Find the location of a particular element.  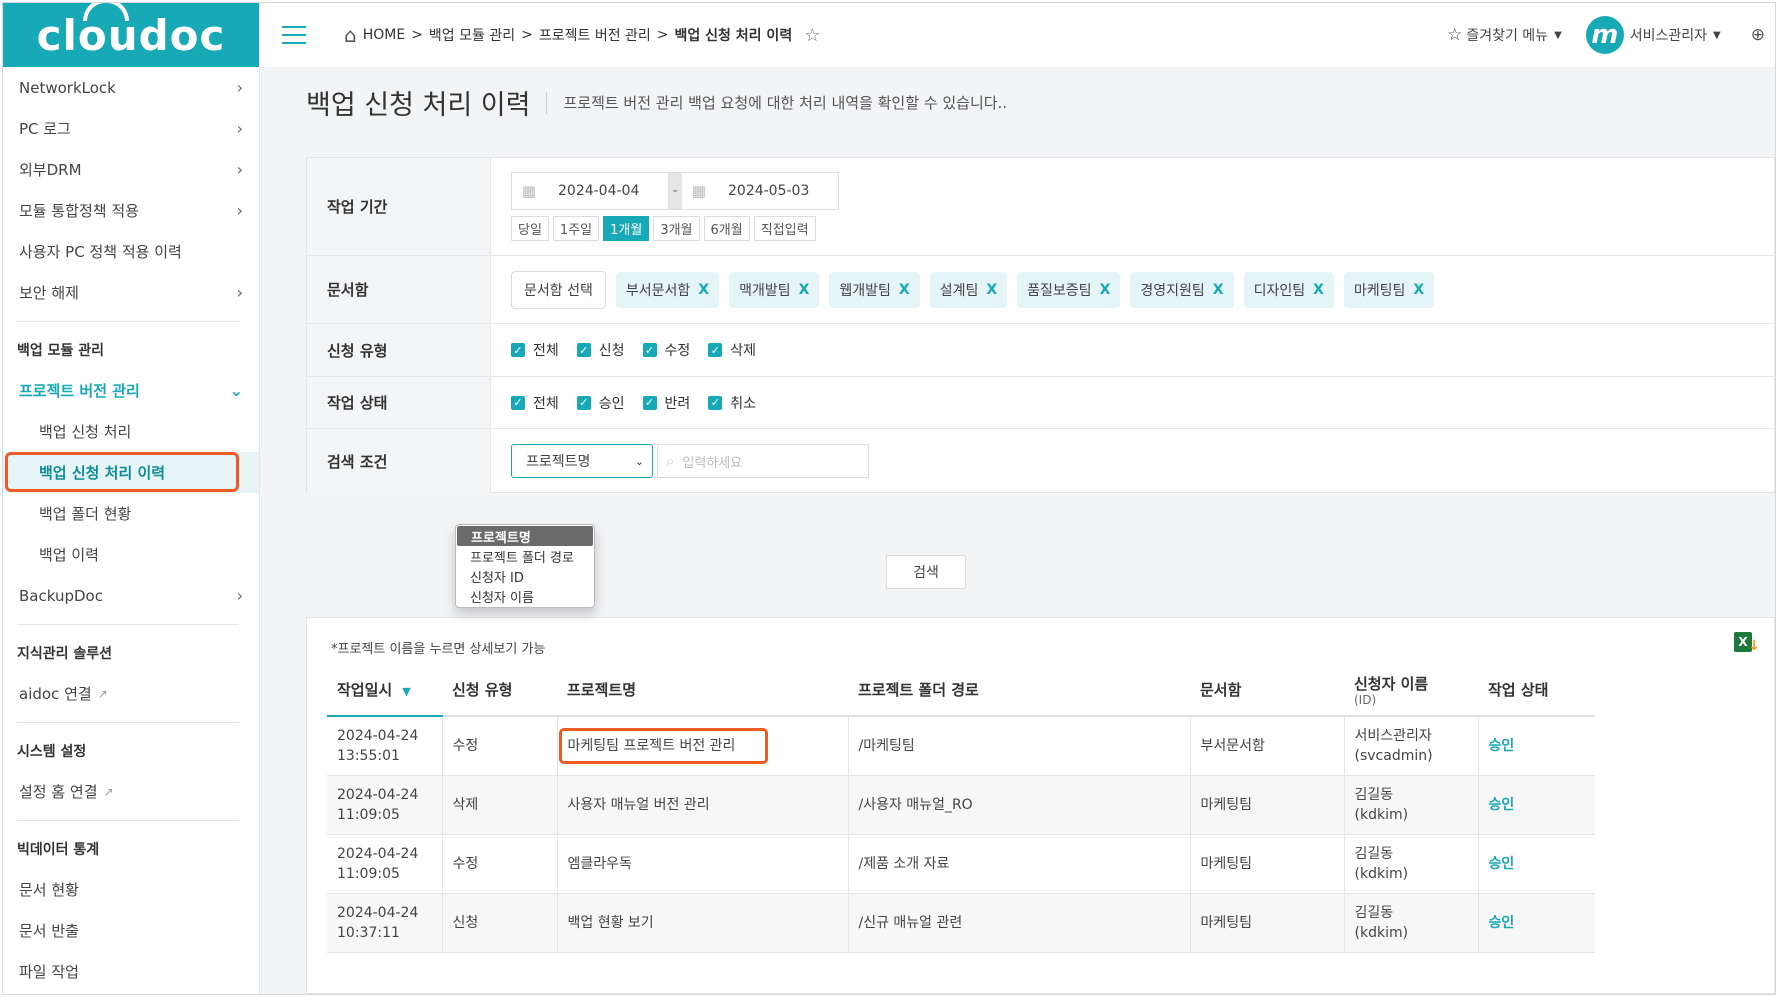

cell-project-name: 사용자 매뉴얼 버전 관리 is located at coordinates (703, 805).